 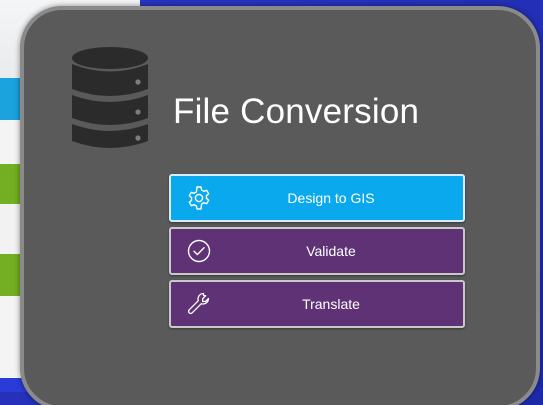 I want to click on design-to-gis-button: Design to GIS, so click(x=317, y=198).